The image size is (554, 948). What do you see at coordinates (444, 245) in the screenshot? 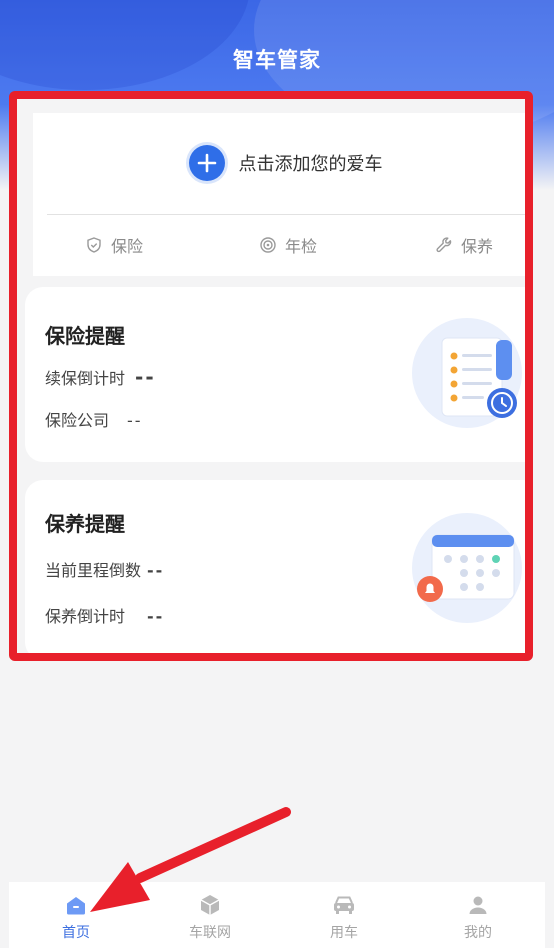
I see `wrench-icon` at bounding box center [444, 245].